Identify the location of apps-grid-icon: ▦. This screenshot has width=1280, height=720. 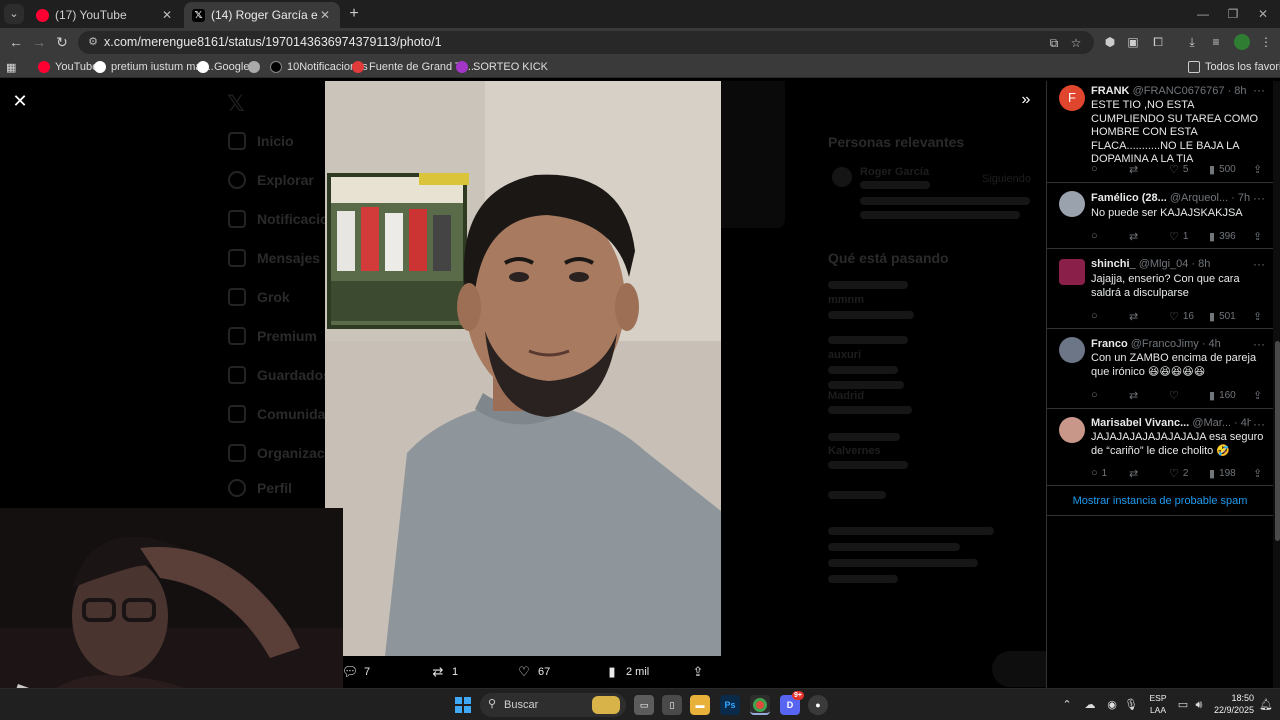
(11, 67).